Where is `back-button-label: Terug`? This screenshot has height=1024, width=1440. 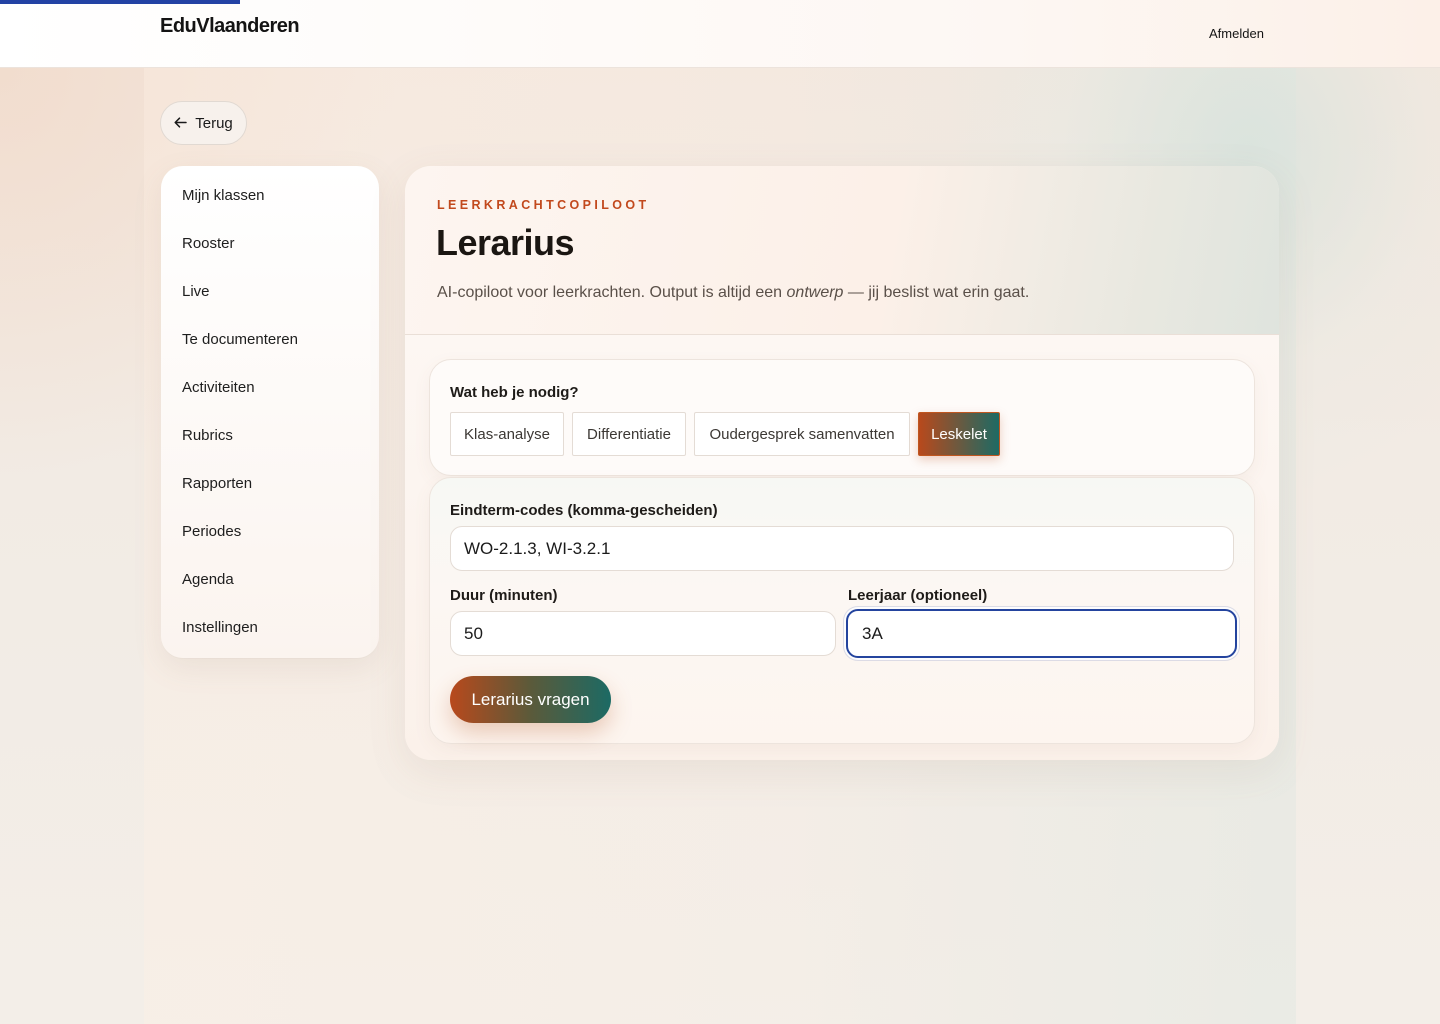
back-button-label: Terug is located at coordinates (214, 123).